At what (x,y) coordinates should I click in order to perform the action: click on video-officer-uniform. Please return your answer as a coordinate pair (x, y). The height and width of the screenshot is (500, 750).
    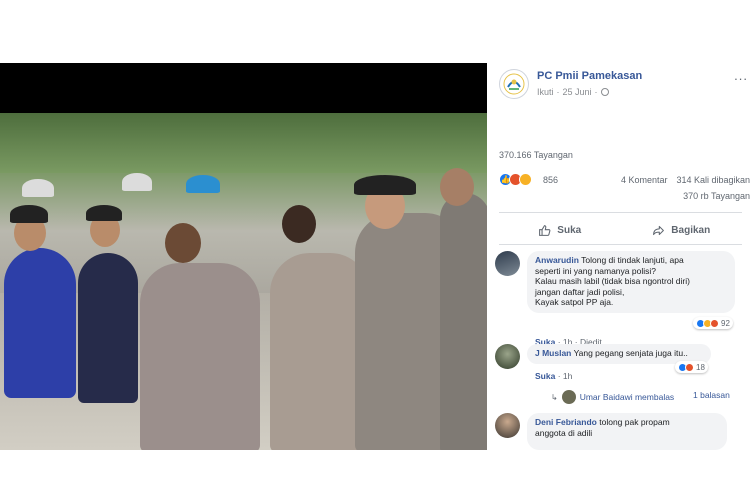
    Looking at the image, I should click on (200, 356).